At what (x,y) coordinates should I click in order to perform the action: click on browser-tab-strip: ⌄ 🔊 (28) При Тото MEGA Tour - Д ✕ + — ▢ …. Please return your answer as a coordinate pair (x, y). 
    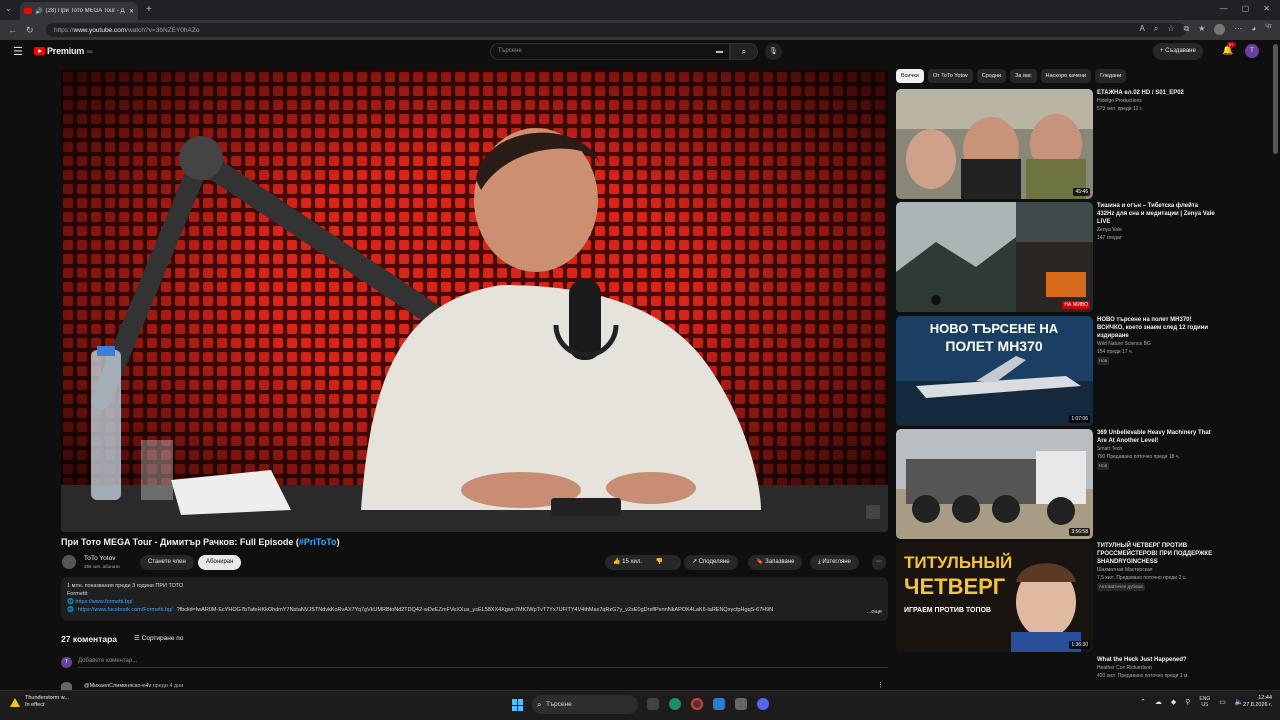
    Looking at the image, I should click on (640, 10).